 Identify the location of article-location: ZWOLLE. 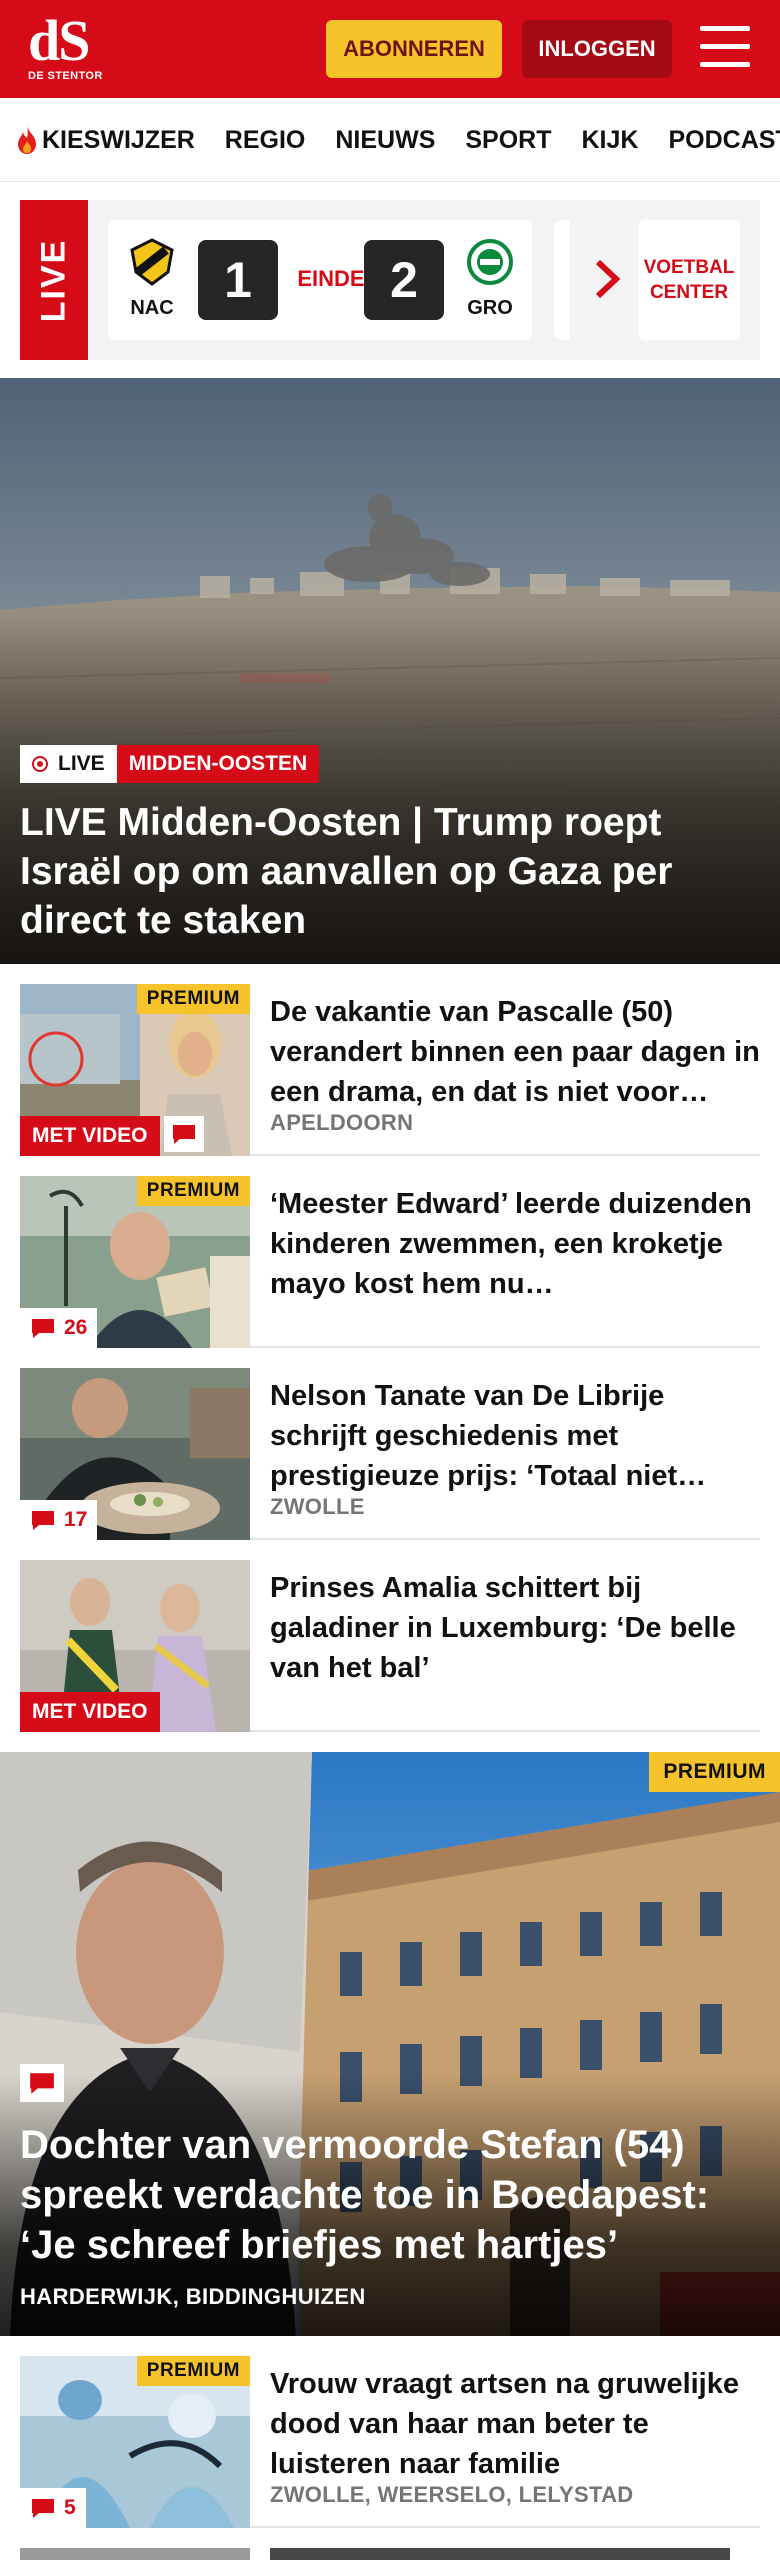
(317, 1506).